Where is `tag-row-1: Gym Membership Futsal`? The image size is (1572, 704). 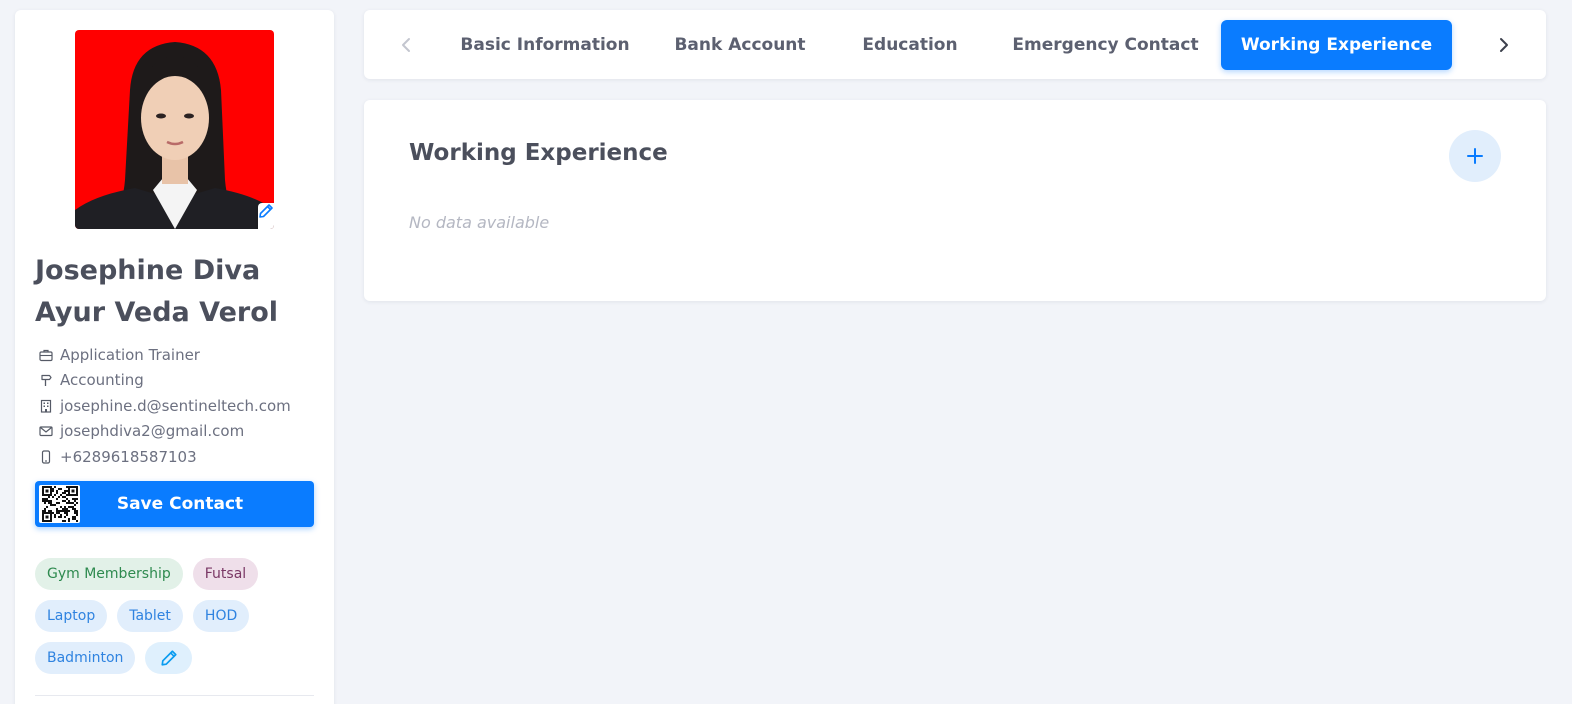 tag-row-1: Gym Membership Futsal is located at coordinates (180, 574).